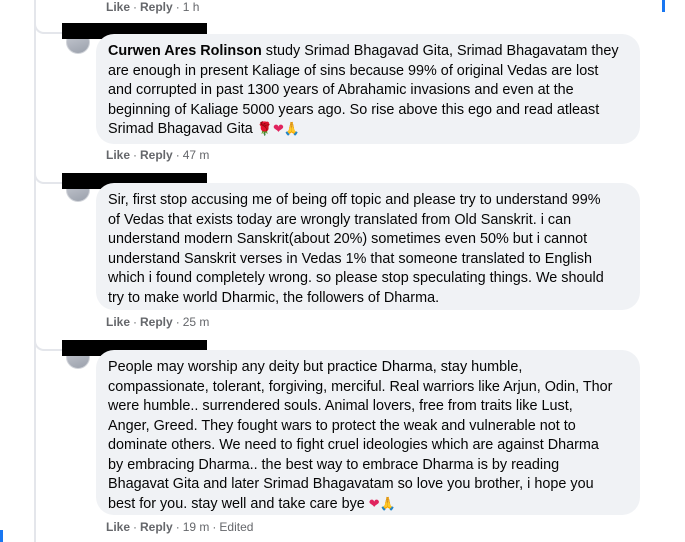 This screenshot has width=685, height=542. Describe the element at coordinates (180, 527) in the screenshot. I see `comment-actions: Like · Reply · 19 m · Edited` at that location.